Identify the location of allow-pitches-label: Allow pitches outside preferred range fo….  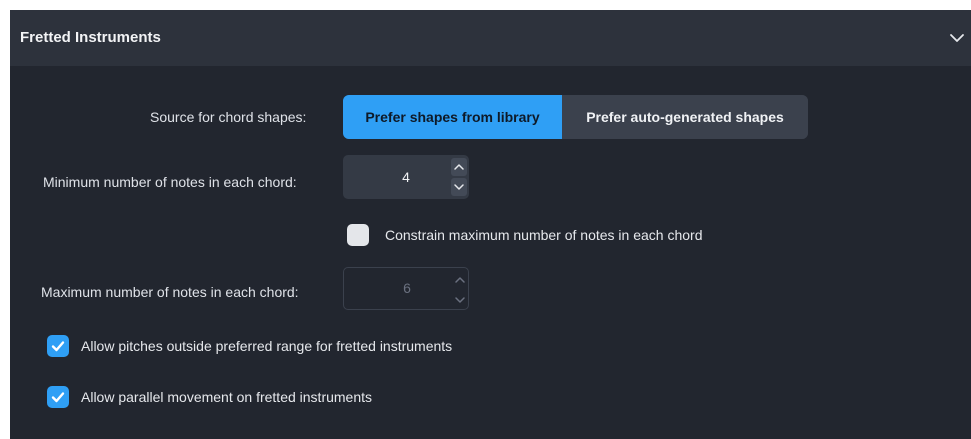
(266, 346).